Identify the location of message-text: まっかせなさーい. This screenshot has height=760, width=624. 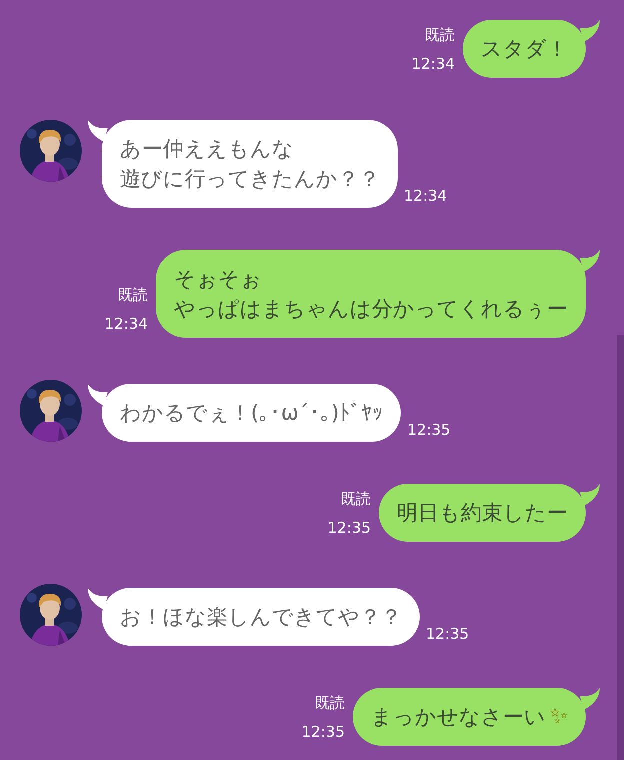
(458, 717).